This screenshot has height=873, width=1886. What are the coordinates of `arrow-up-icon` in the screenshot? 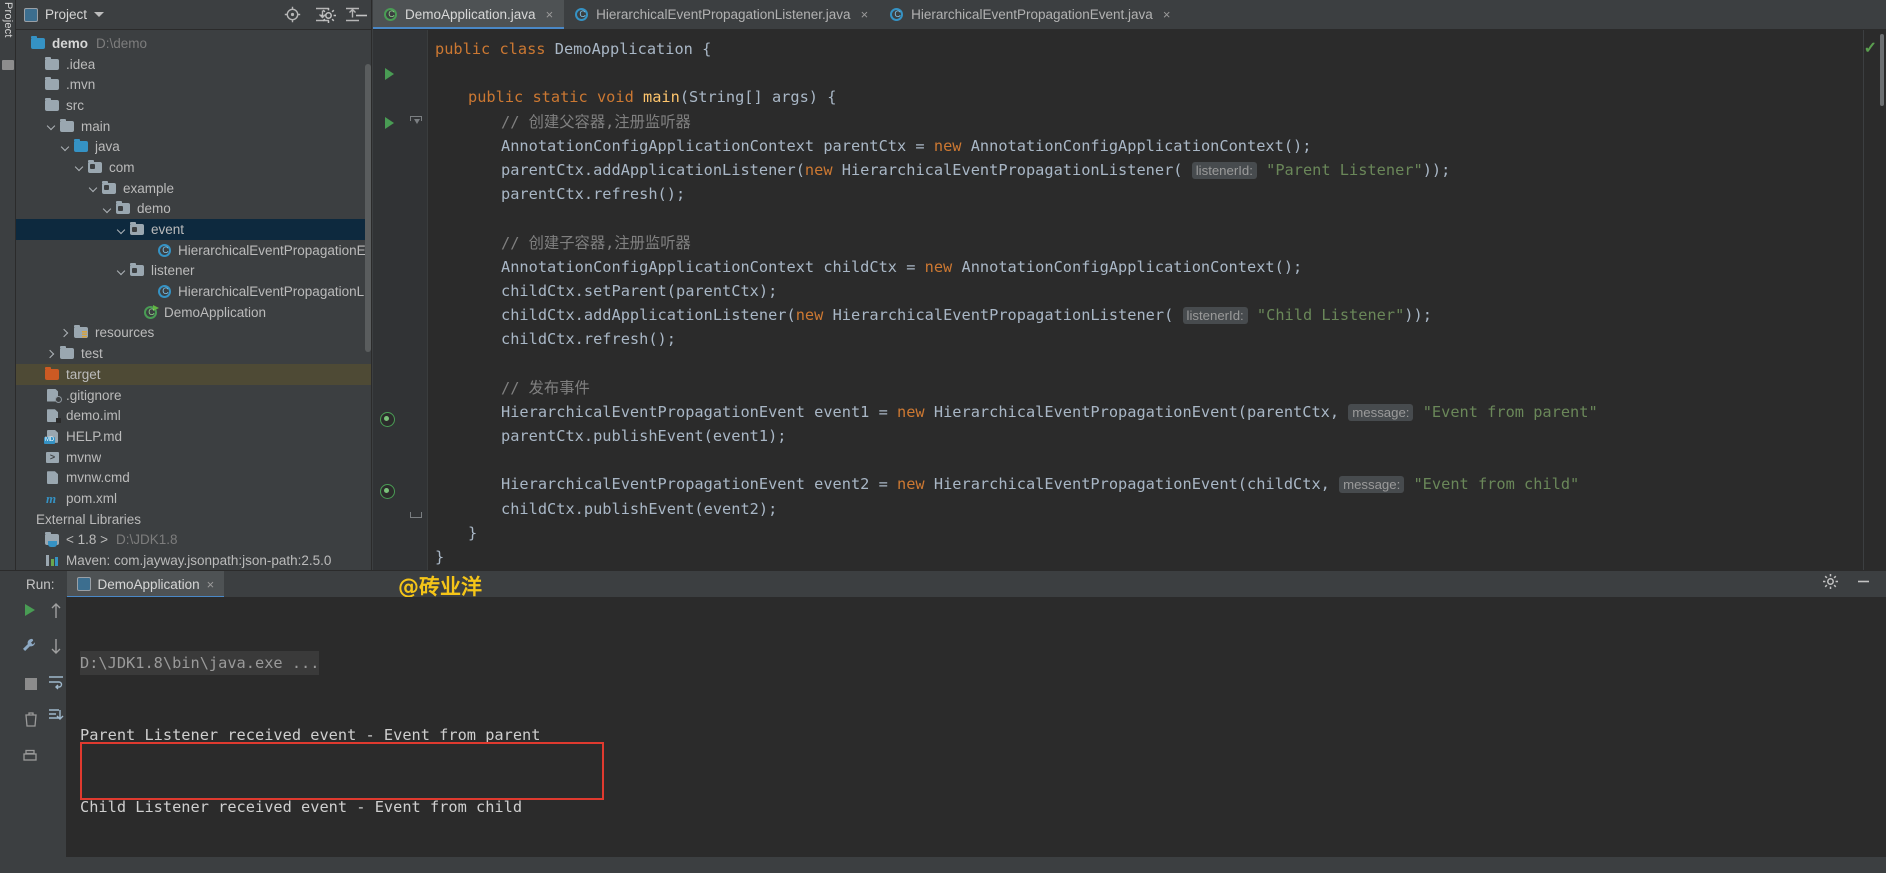 It's located at (56, 613).